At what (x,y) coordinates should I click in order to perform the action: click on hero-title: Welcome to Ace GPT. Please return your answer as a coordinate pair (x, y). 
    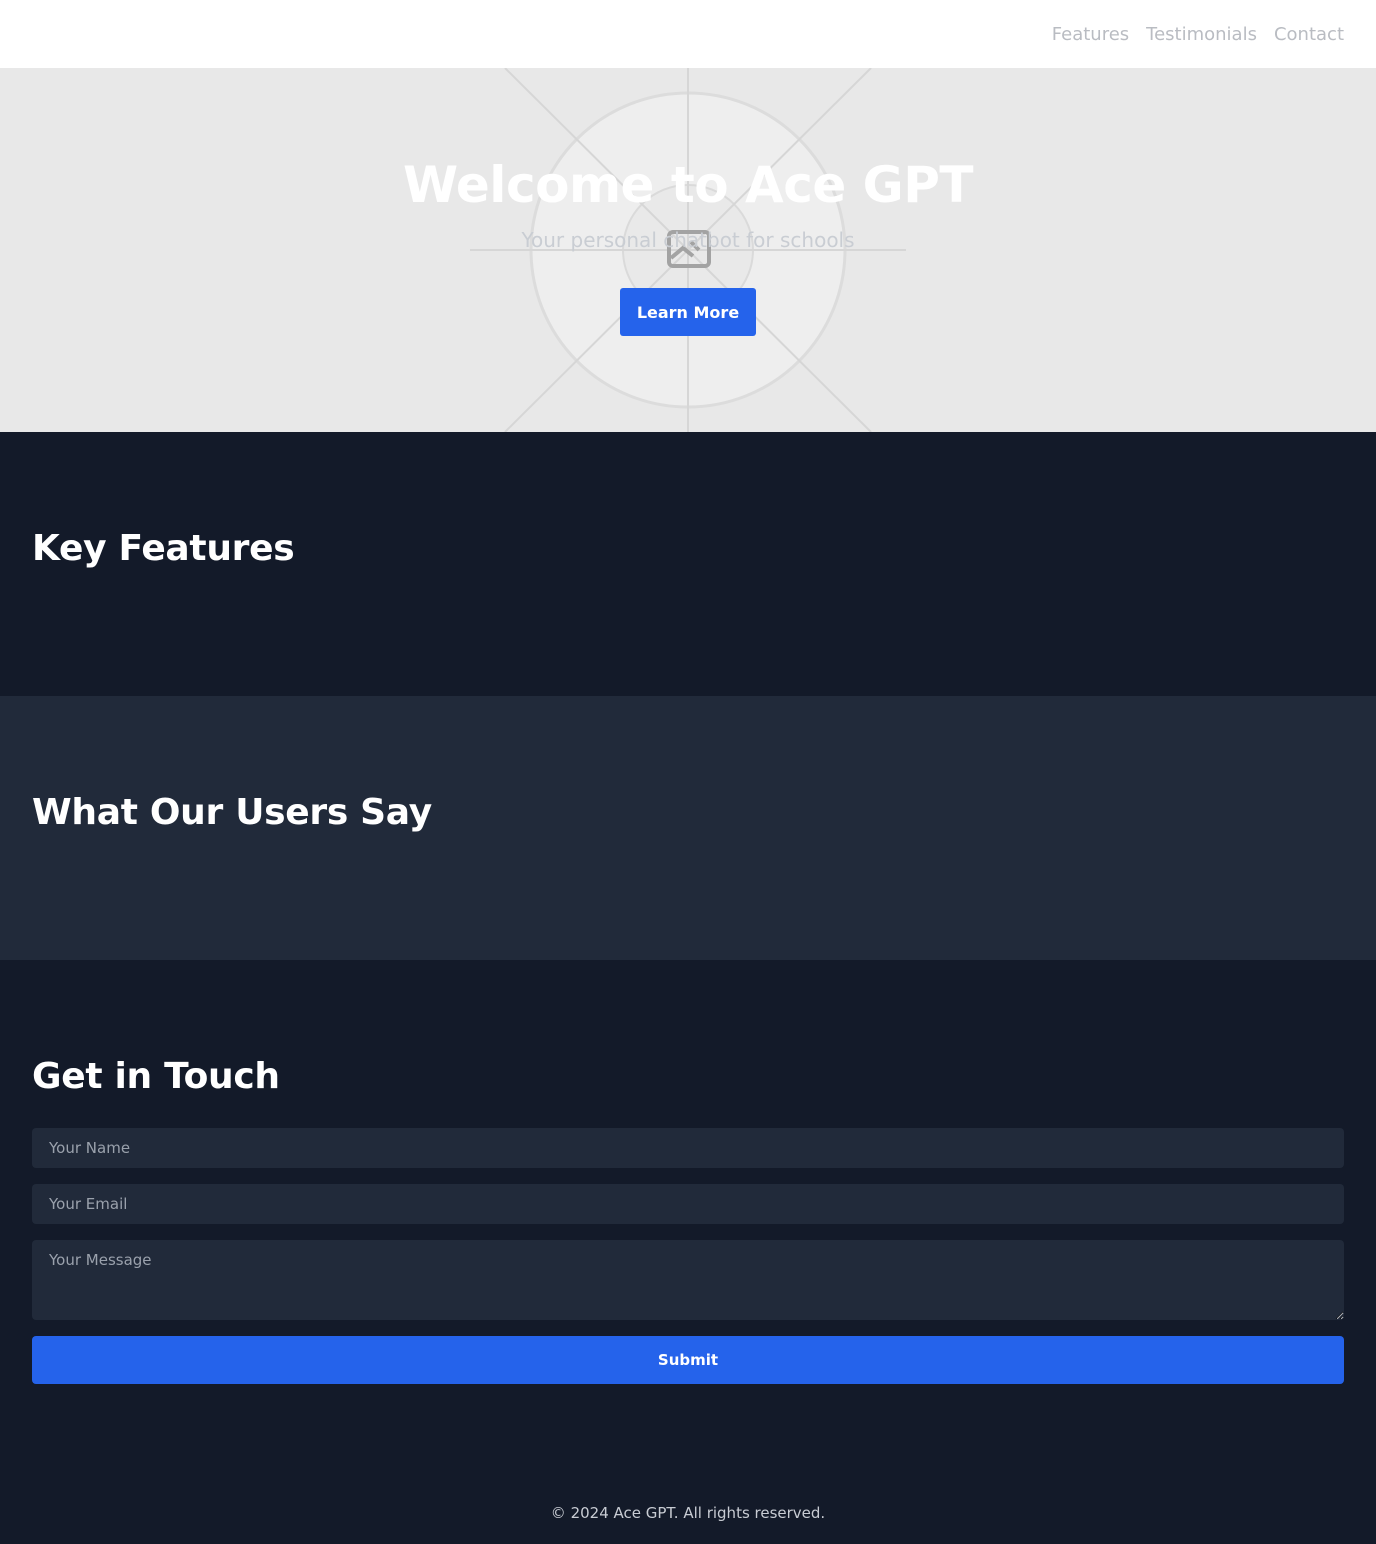
    Looking at the image, I should click on (688, 185).